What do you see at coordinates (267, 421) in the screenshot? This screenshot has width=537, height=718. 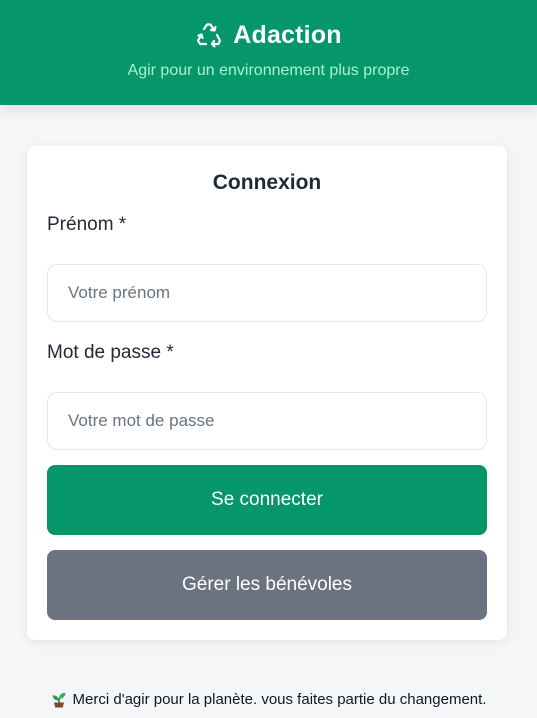 I see `password-input` at bounding box center [267, 421].